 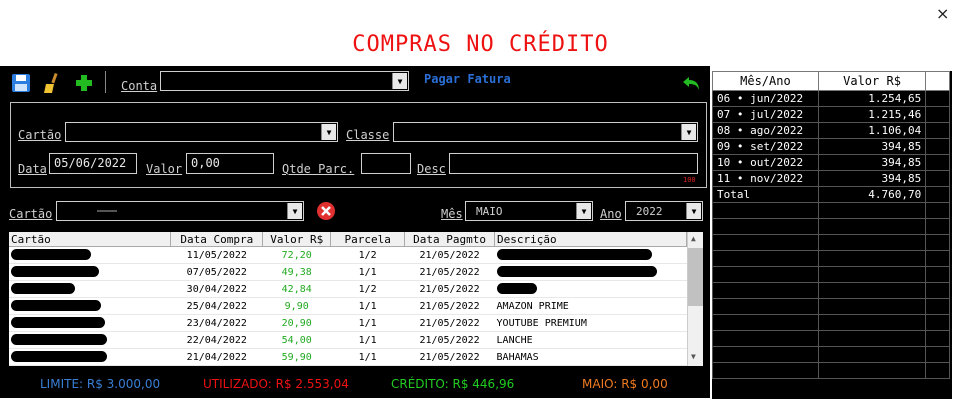 I want to click on table-row: 25/04/2022 9,90 1/1 21/05/2022 AMAZON PRIME, so click(x=348, y=306).